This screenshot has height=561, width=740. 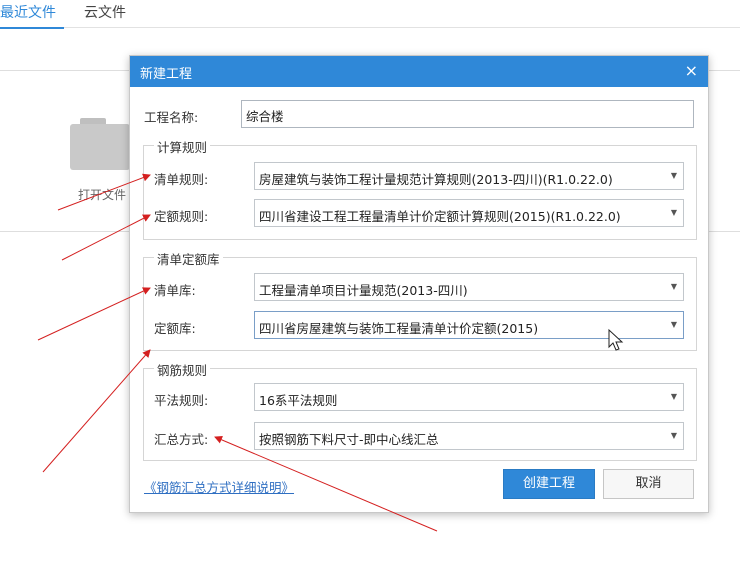 I want to click on summary-method-select: 按照钢筋下料尺寸-即中心线汇总 ▼, so click(x=469, y=436).